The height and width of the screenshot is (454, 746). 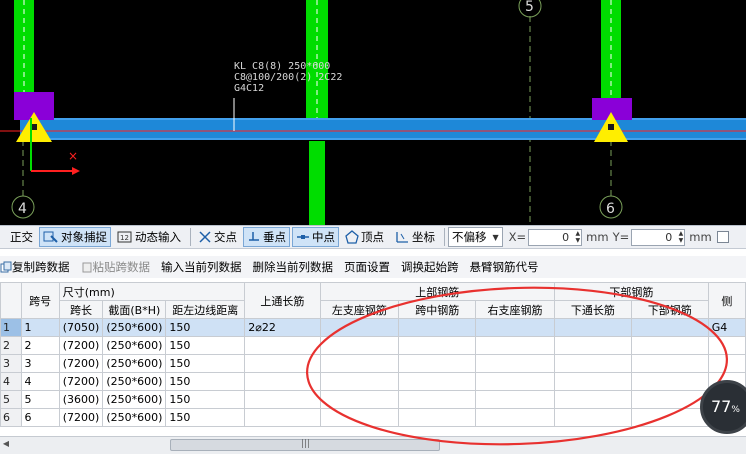 What do you see at coordinates (723, 407) in the screenshot?
I see `progress-badge: 77%` at bounding box center [723, 407].